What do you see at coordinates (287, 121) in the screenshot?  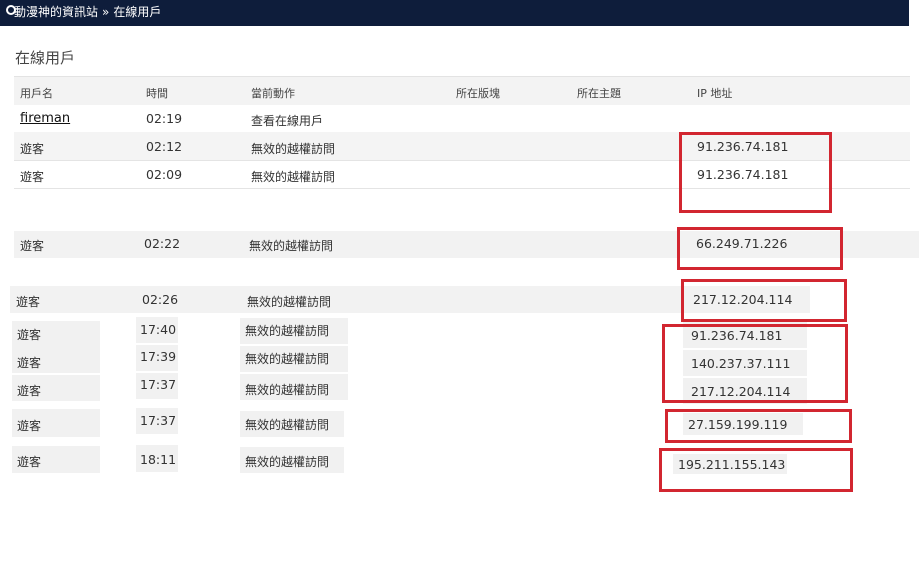 I see `row-action: 查看在線用戶` at bounding box center [287, 121].